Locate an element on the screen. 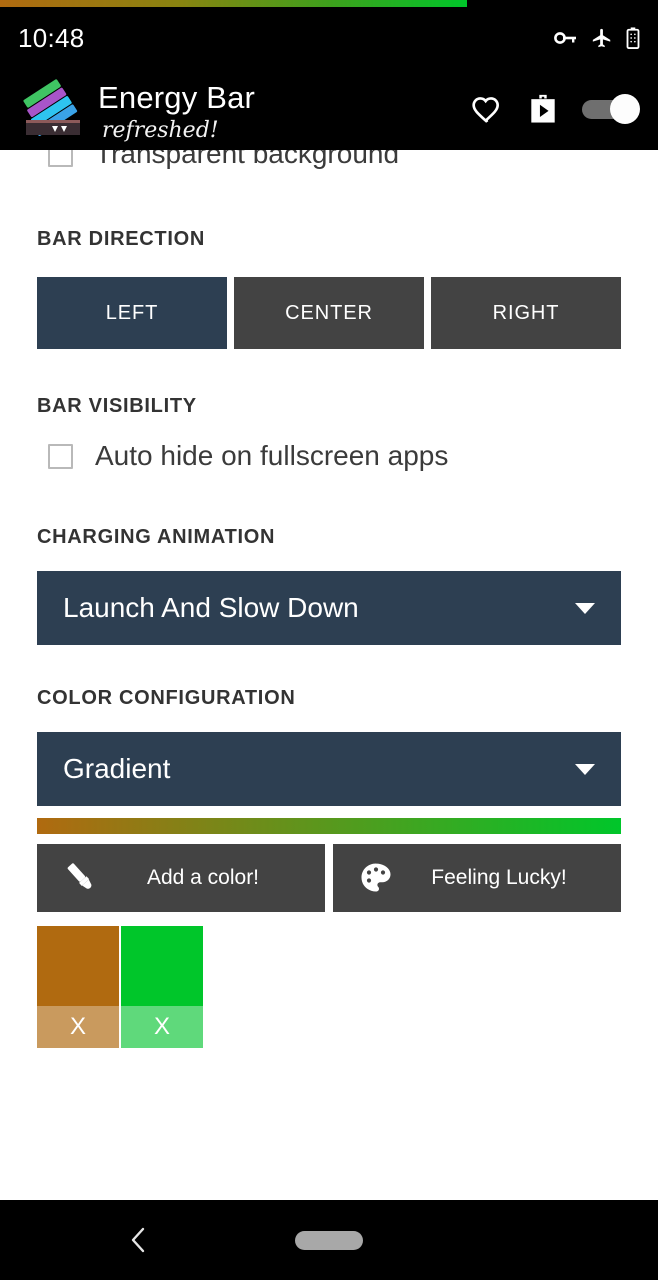  transparent-background-label: Transparent background is located at coordinates (247, 159).